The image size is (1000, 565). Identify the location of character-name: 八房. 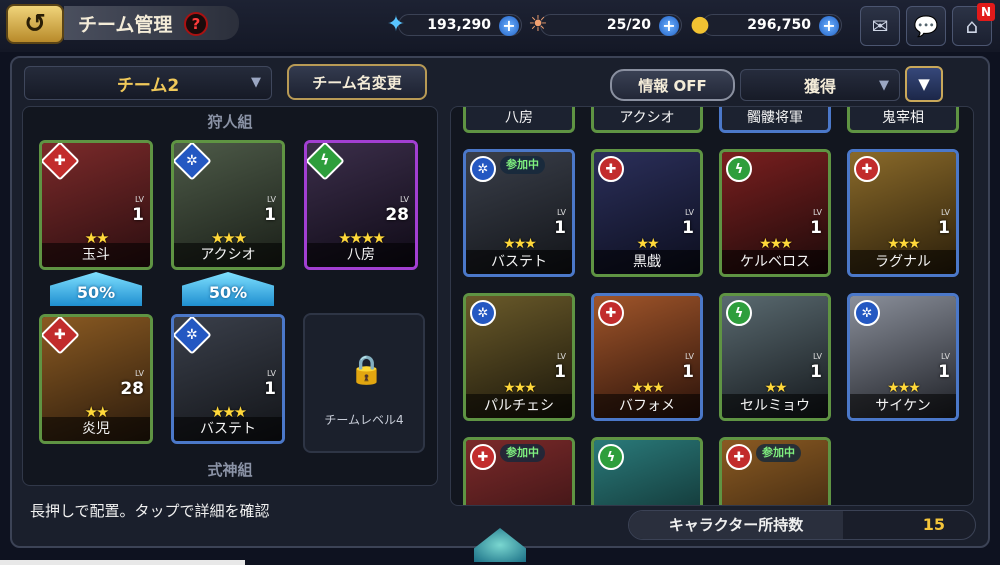
(361, 255).